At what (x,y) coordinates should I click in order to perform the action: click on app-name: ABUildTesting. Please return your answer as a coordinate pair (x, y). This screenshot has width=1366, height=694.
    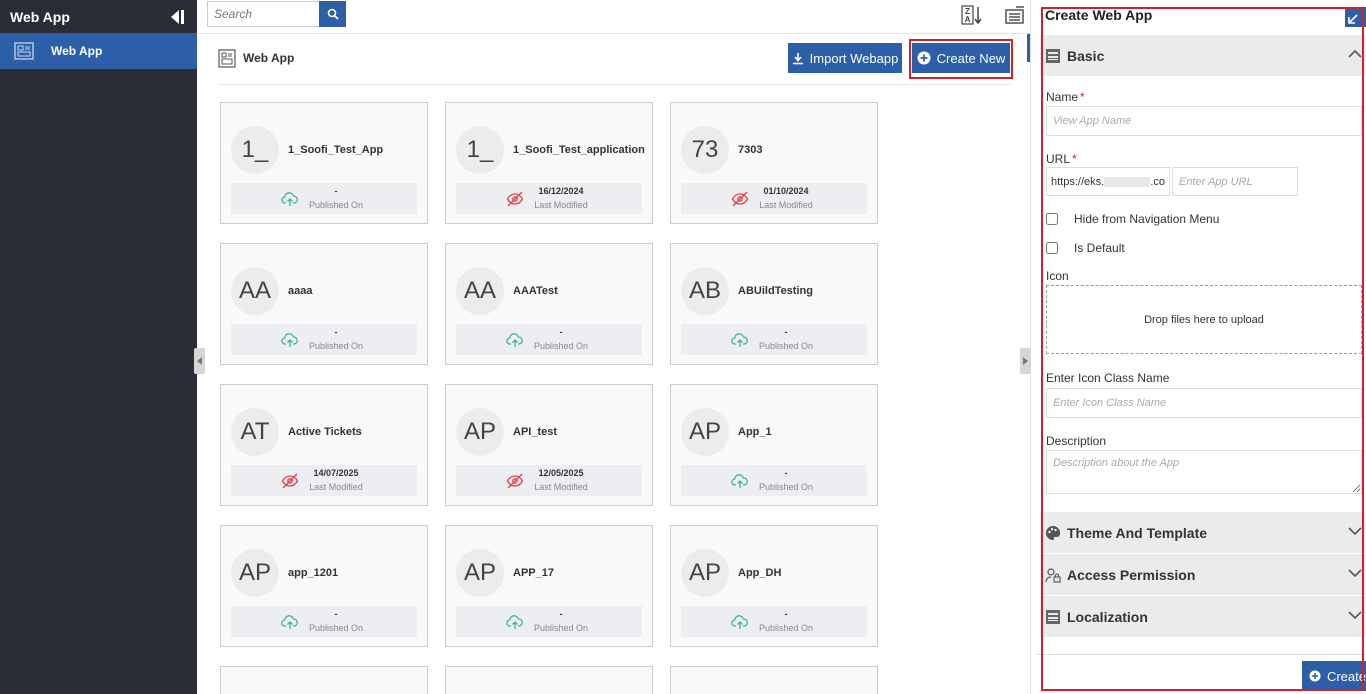
    Looking at the image, I should click on (775, 290).